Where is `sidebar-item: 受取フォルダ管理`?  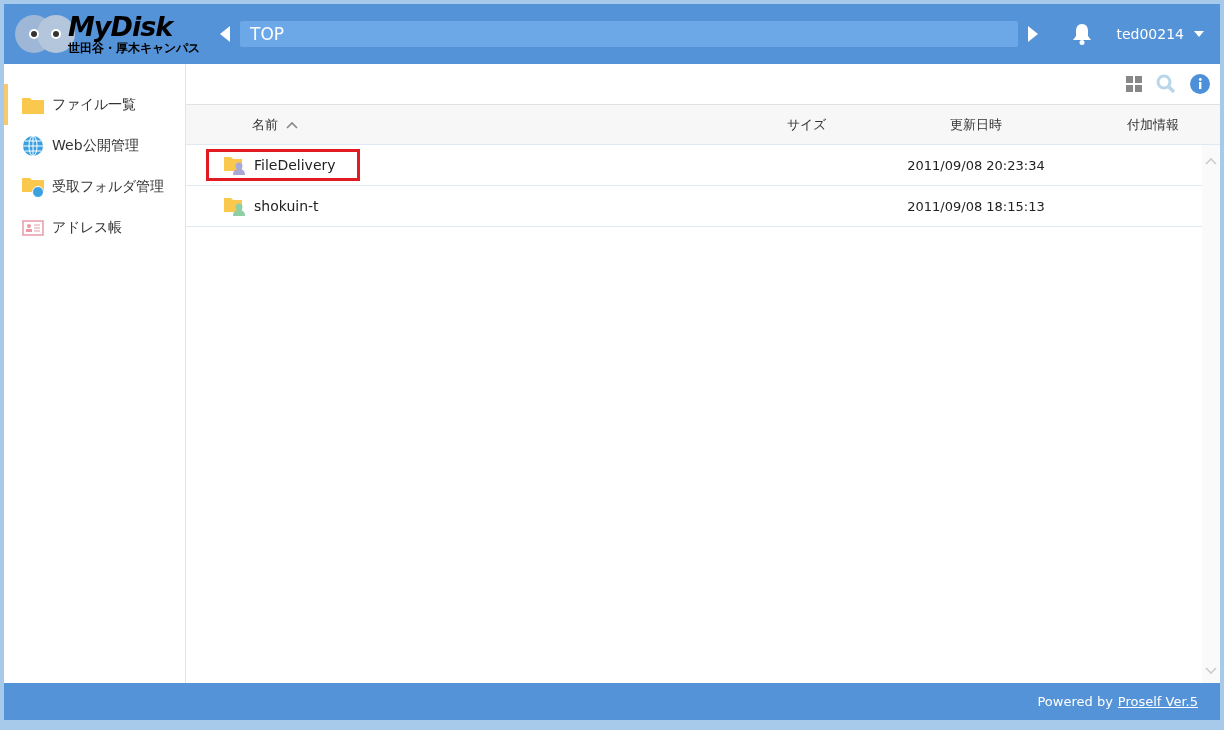 sidebar-item: 受取フォルダ管理 is located at coordinates (94, 186).